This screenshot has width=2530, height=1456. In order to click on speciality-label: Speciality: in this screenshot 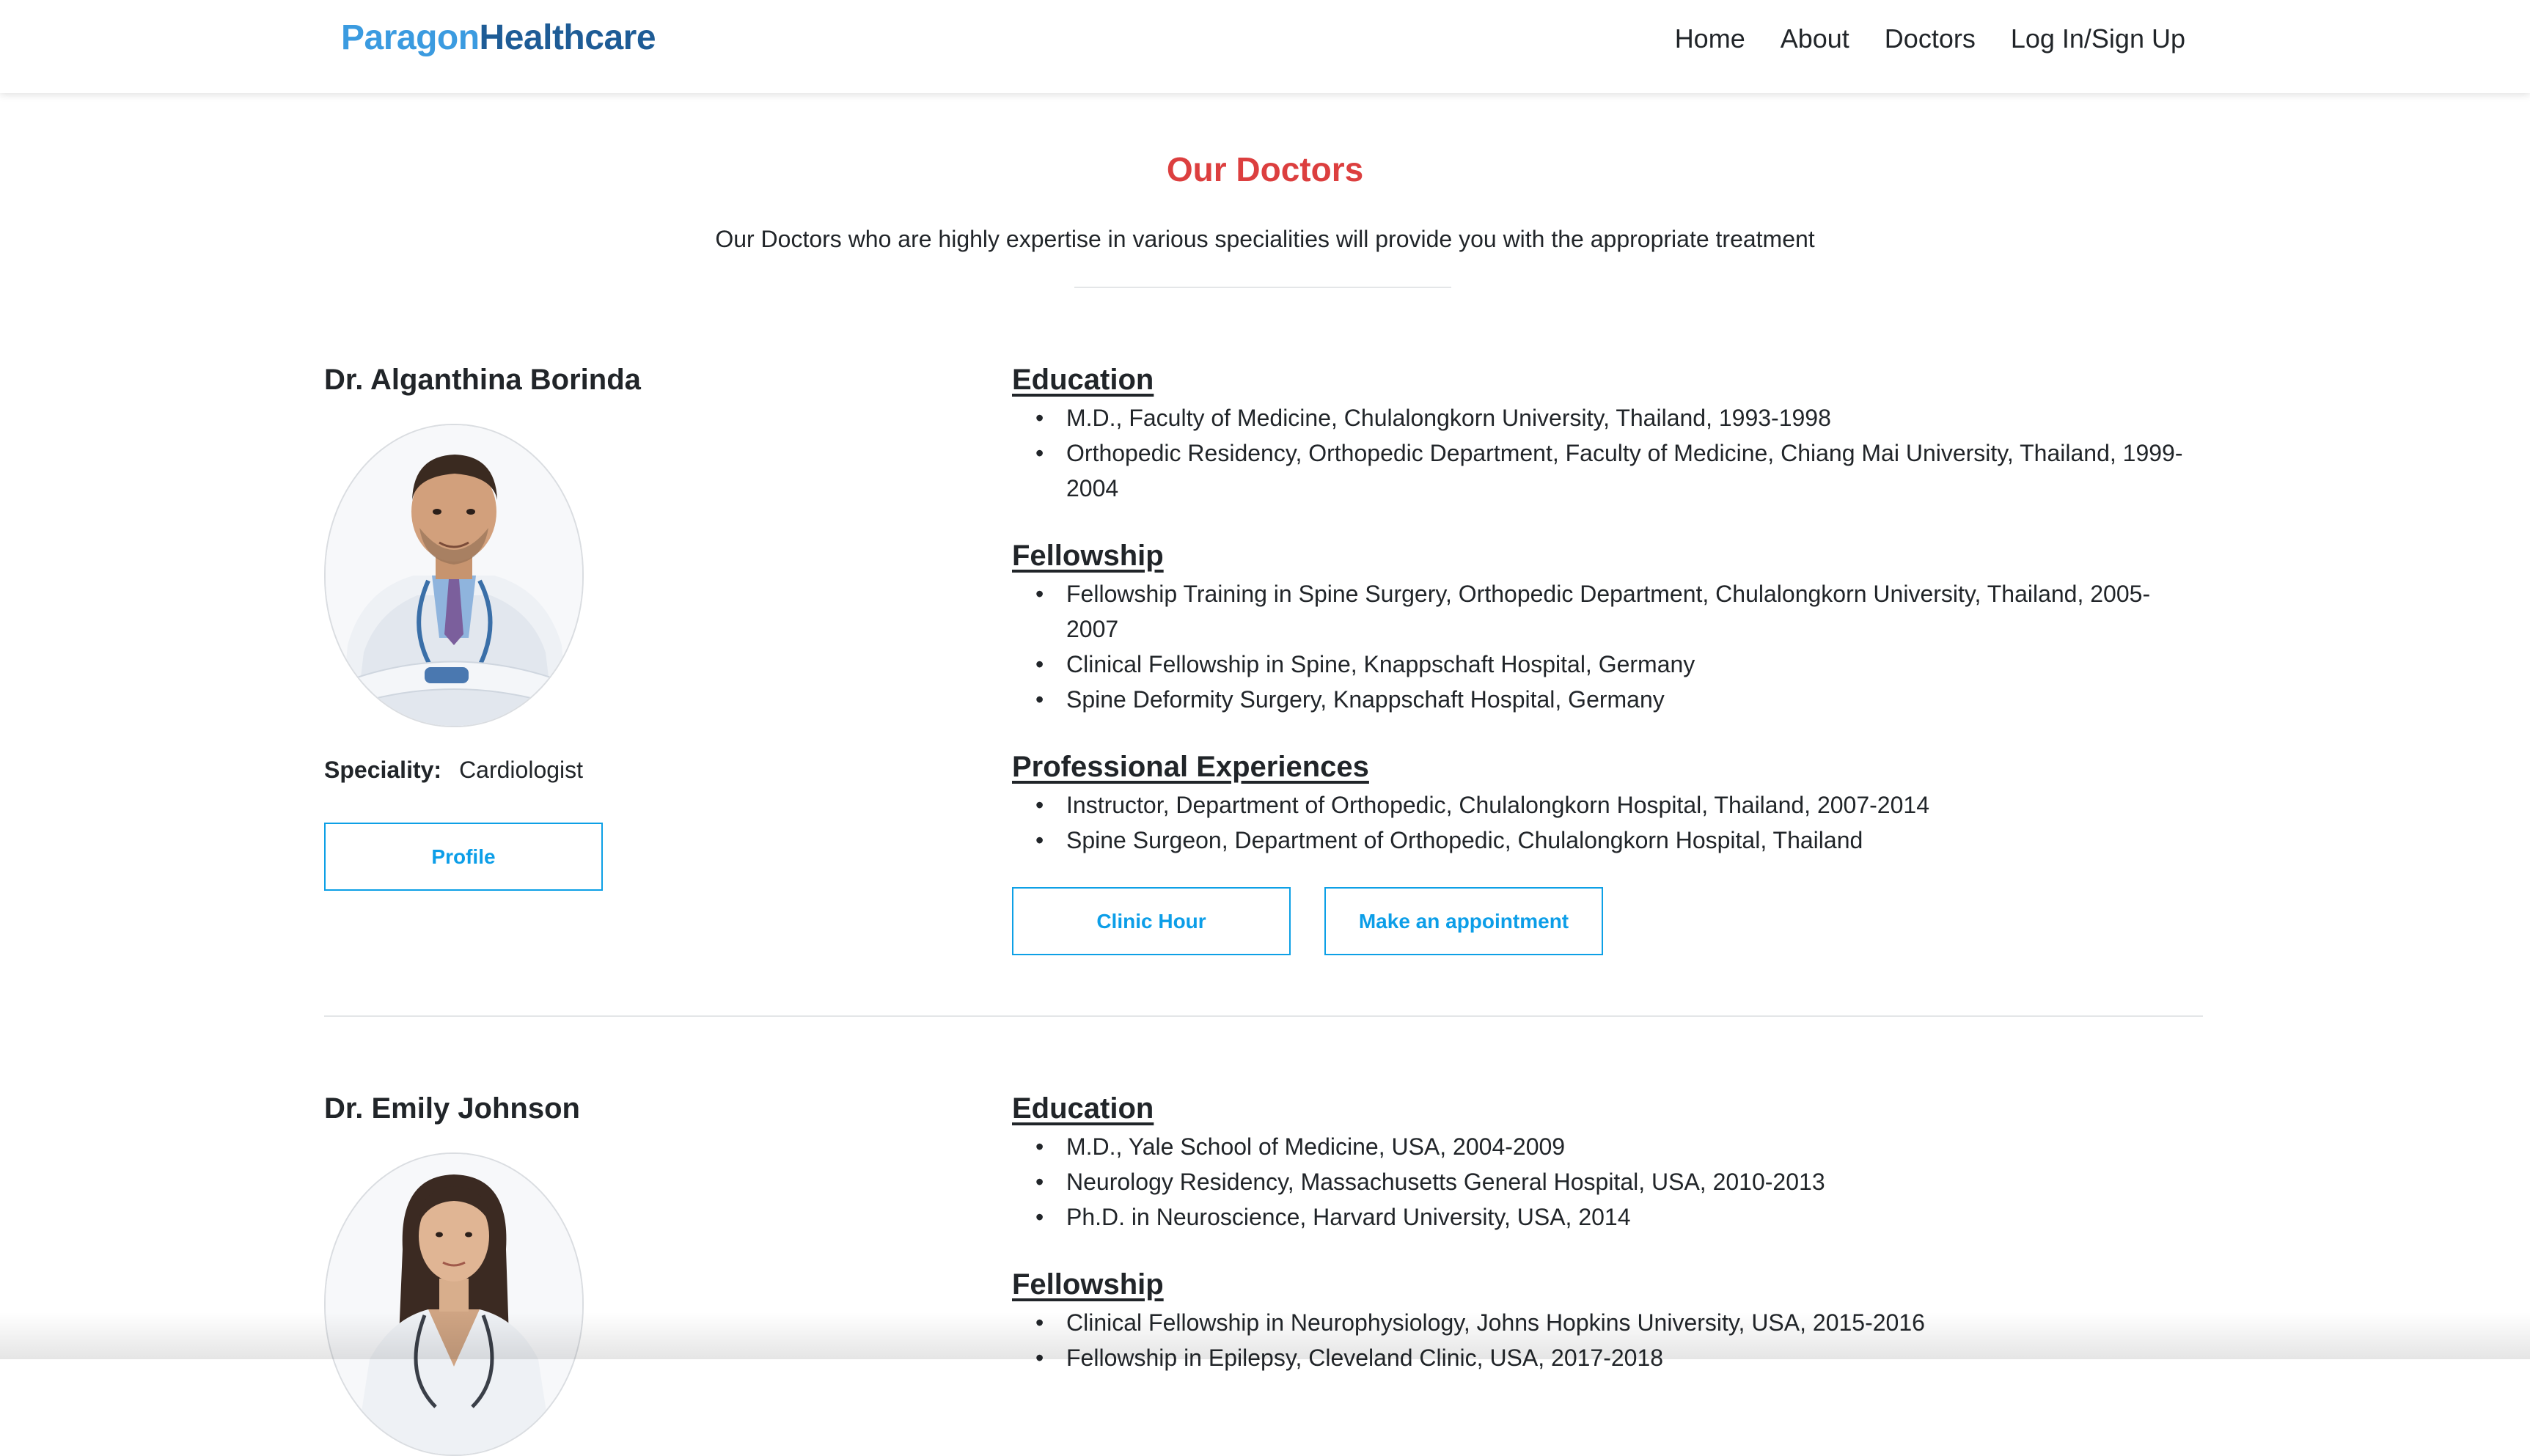, I will do `click(383, 770)`.